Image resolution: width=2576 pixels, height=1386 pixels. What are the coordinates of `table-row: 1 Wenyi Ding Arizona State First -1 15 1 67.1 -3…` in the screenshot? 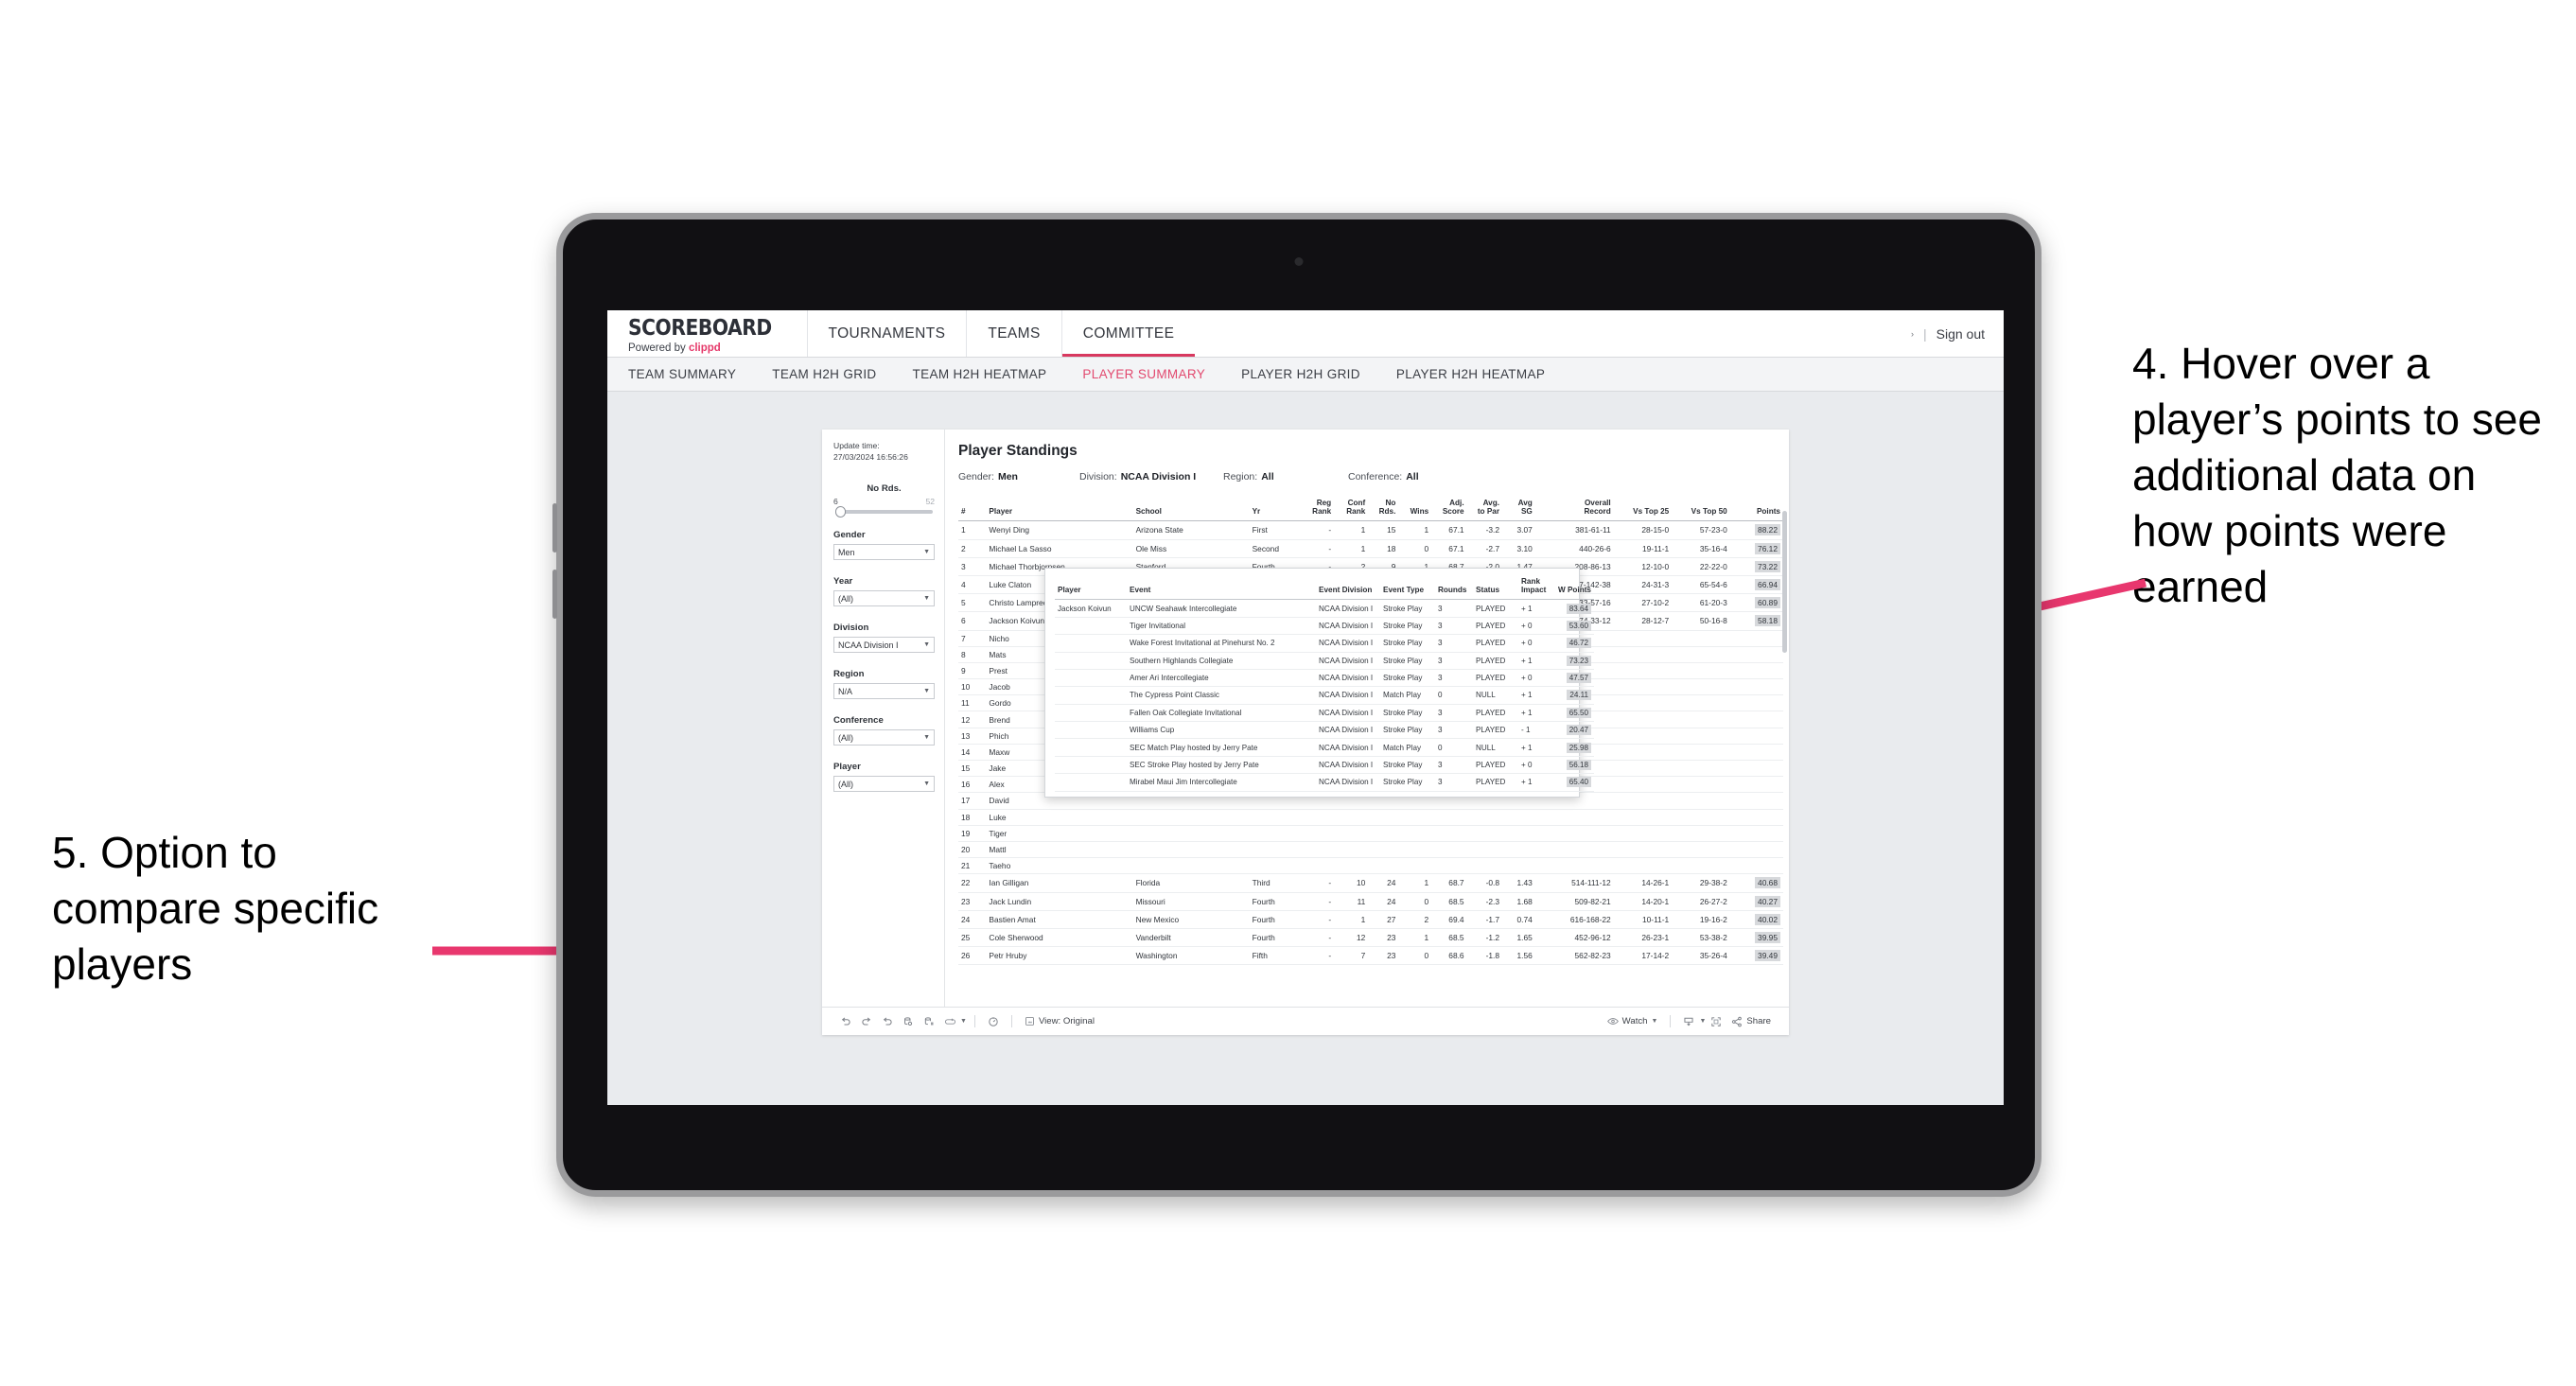 It's located at (1371, 530).